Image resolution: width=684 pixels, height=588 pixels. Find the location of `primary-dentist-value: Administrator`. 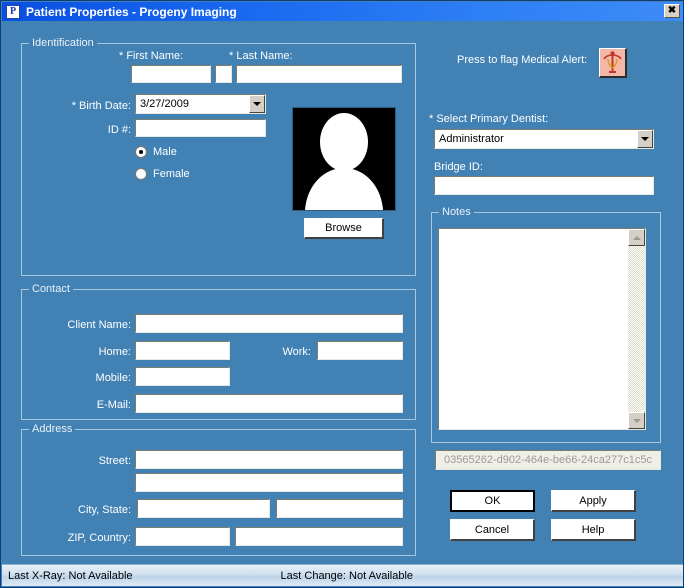

primary-dentist-value: Administrator is located at coordinates (471, 139).